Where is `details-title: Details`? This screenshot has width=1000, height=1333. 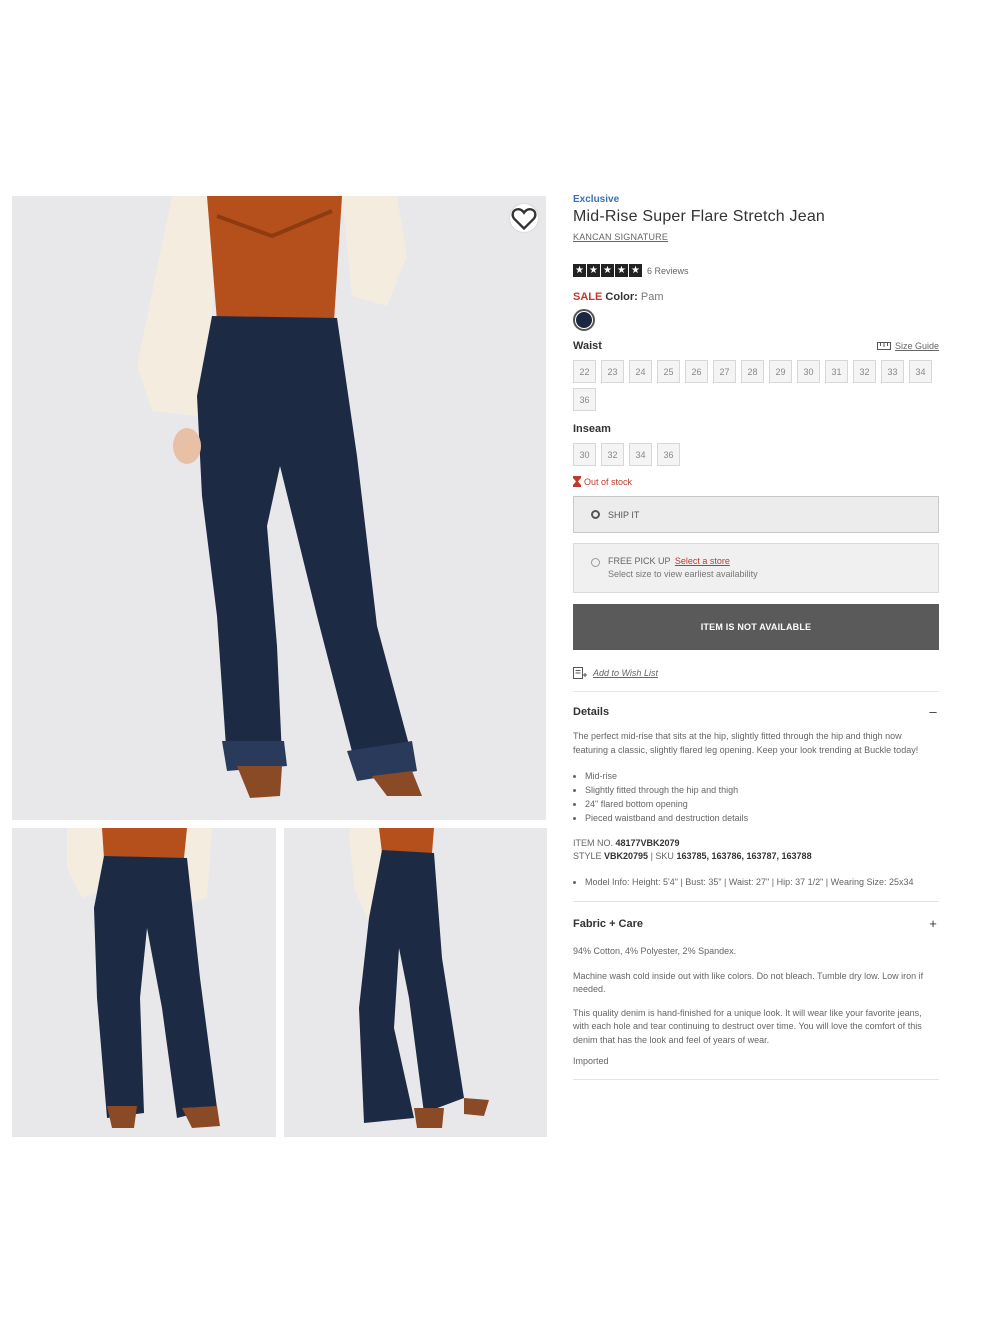
details-title: Details is located at coordinates (591, 711).